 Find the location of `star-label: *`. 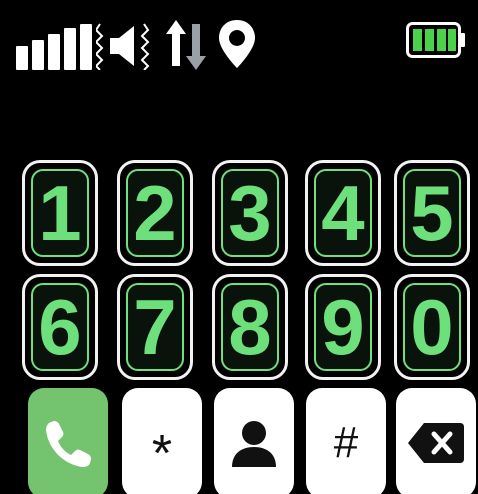

star-label: * is located at coordinates (162, 454).